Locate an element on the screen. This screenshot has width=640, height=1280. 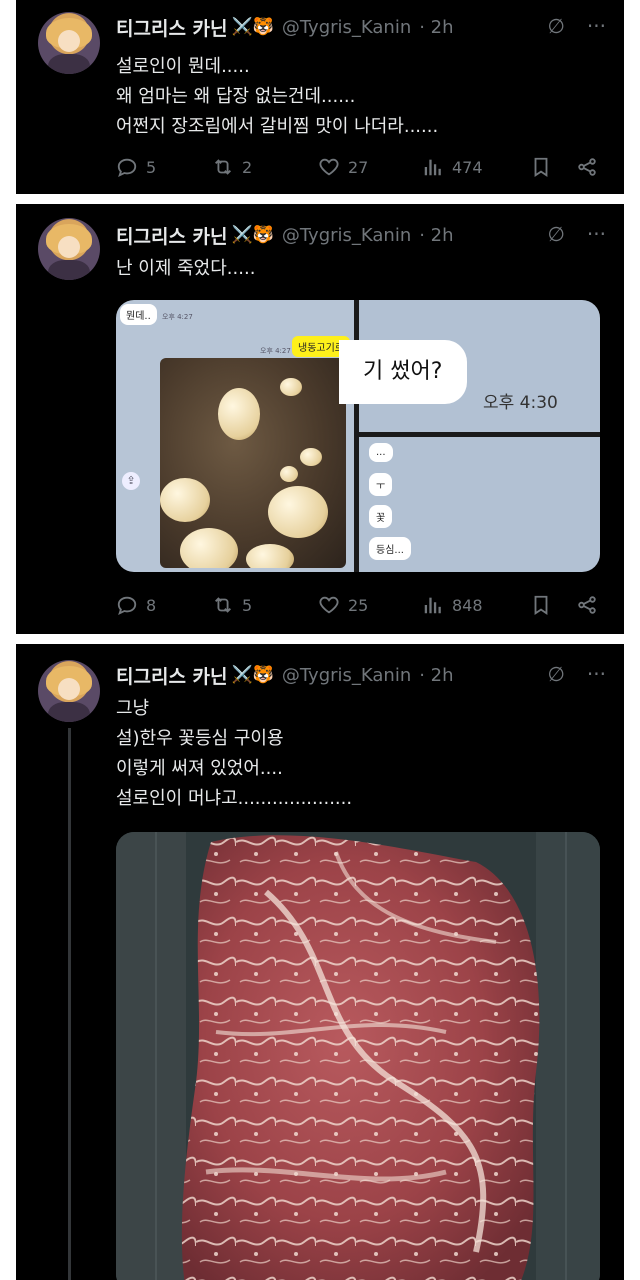
views-button: 474 is located at coordinates (470, 167).